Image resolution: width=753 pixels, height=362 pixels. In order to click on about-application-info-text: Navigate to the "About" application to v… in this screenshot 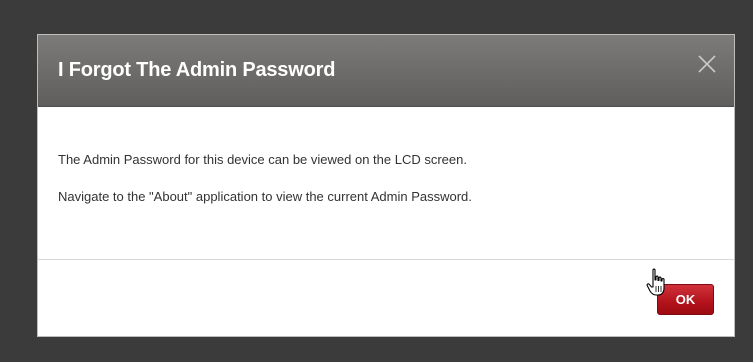, I will do `click(265, 196)`.